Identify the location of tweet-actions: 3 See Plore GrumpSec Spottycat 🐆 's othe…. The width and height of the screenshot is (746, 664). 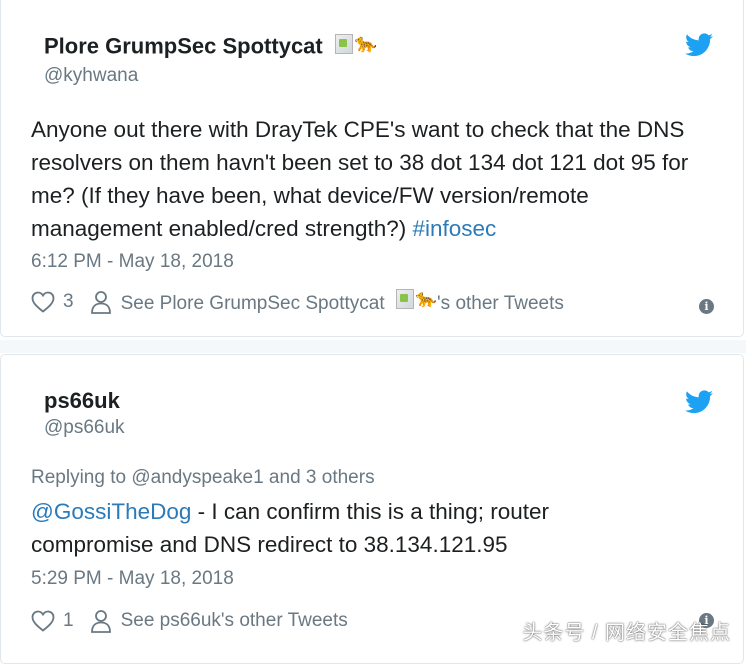
(297, 302).